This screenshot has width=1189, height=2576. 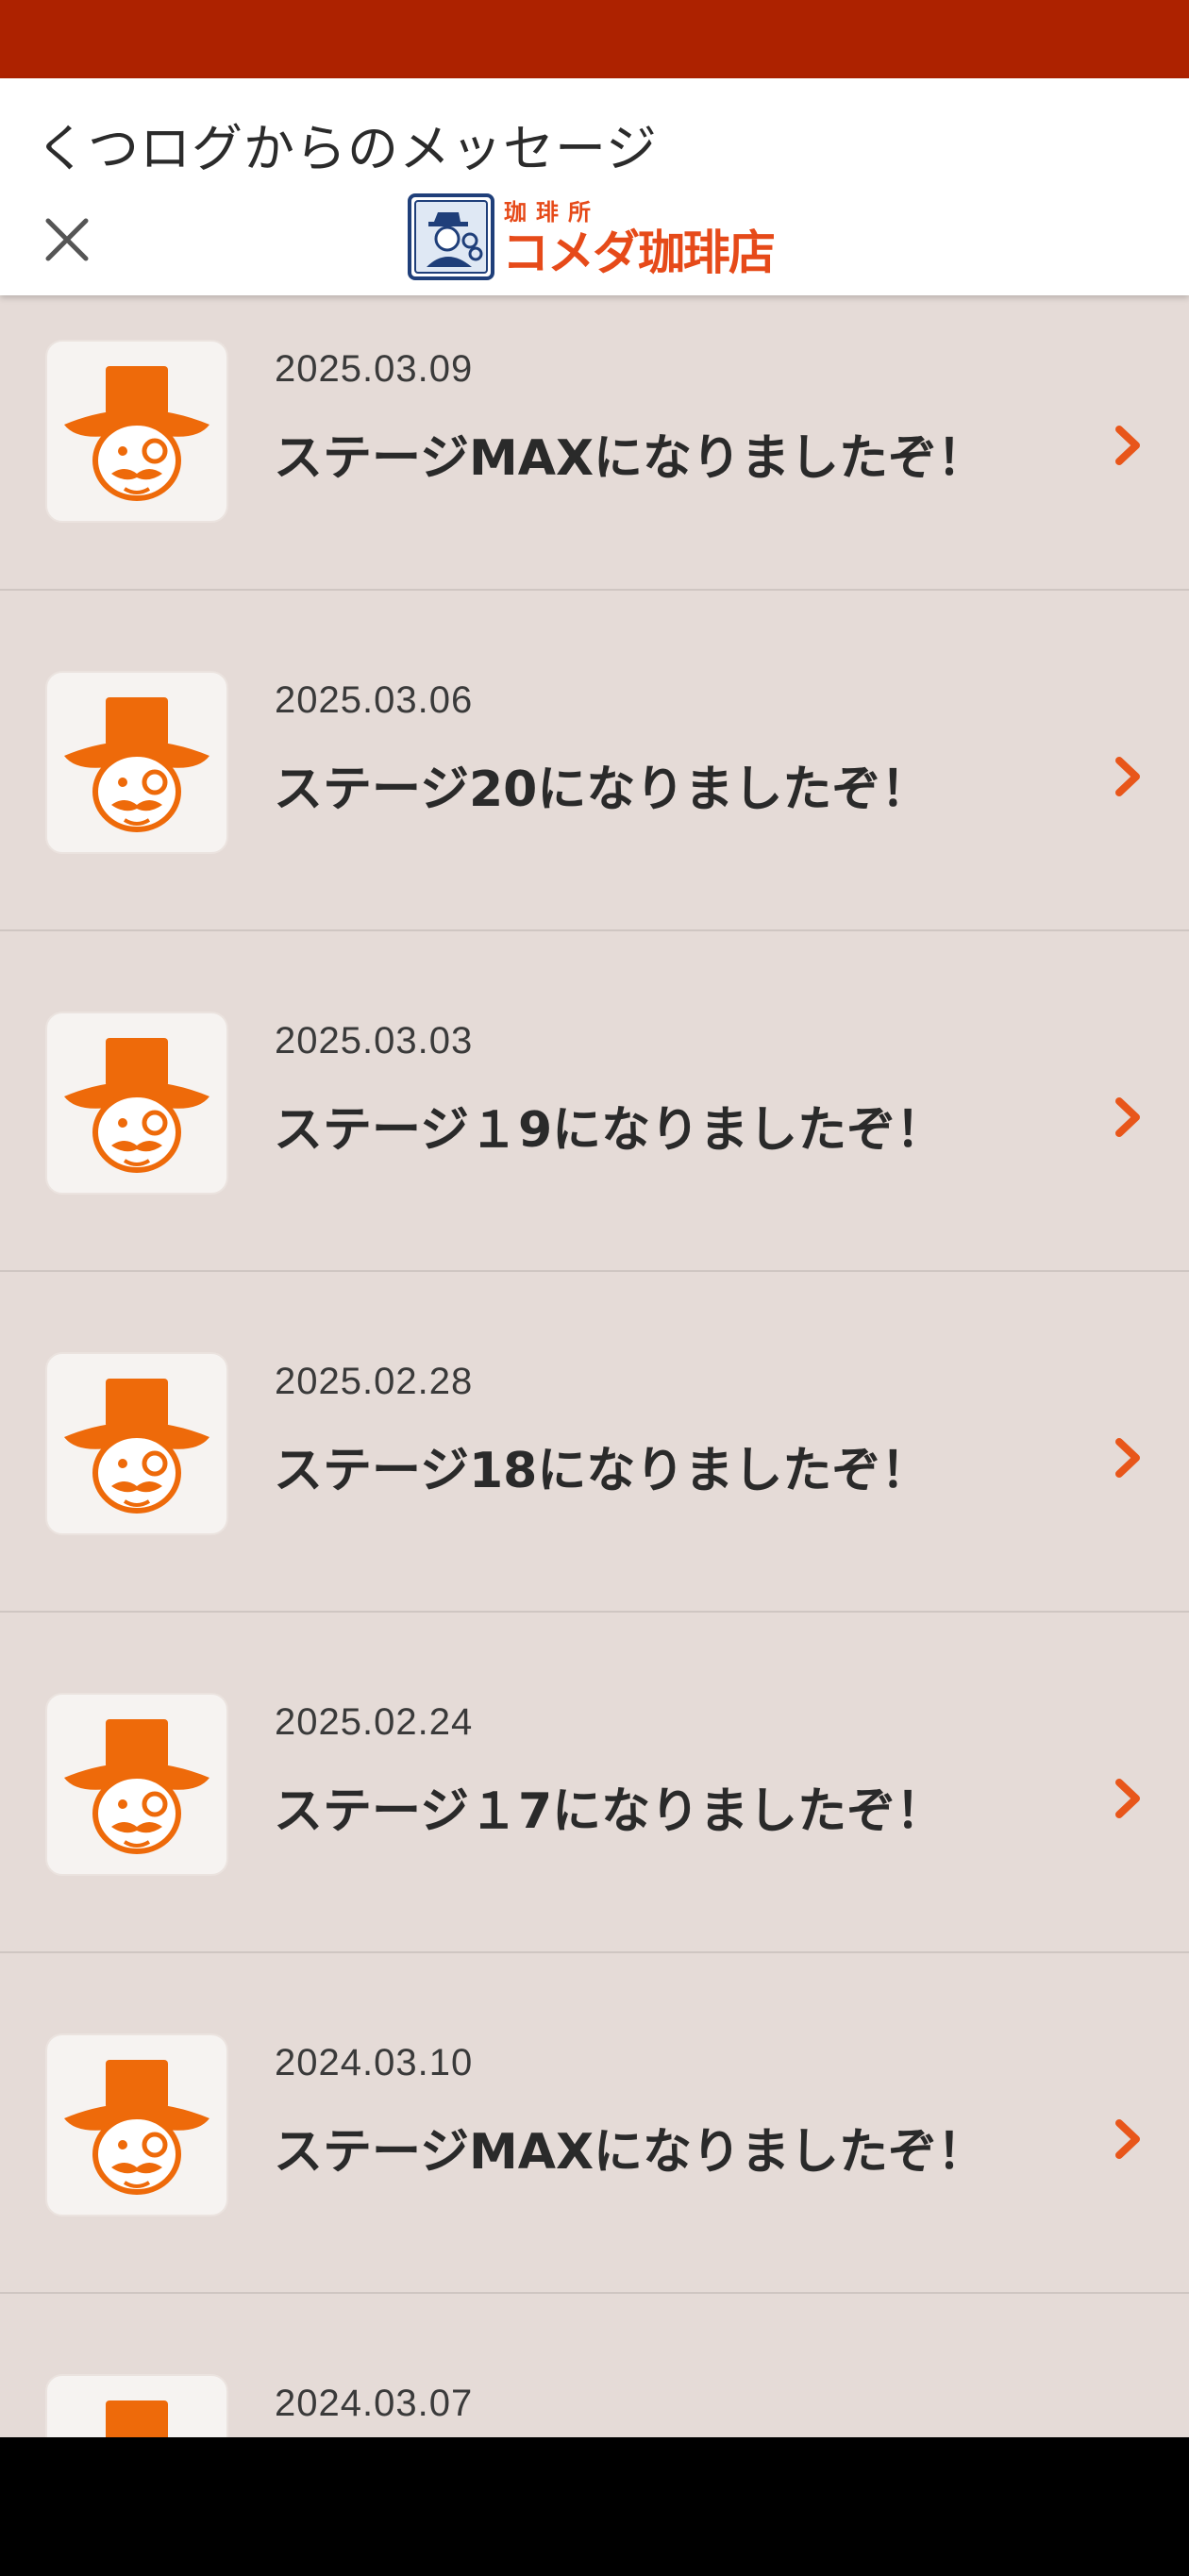 I want to click on message-date: 2025.02.24, so click(x=374, y=1722).